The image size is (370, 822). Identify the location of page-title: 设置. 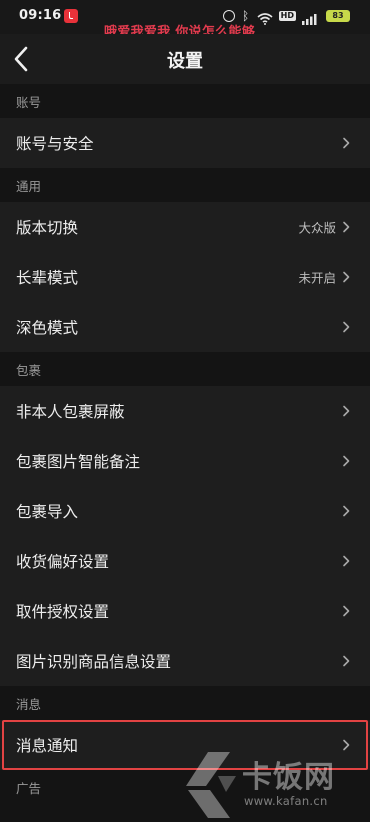
(185, 61).